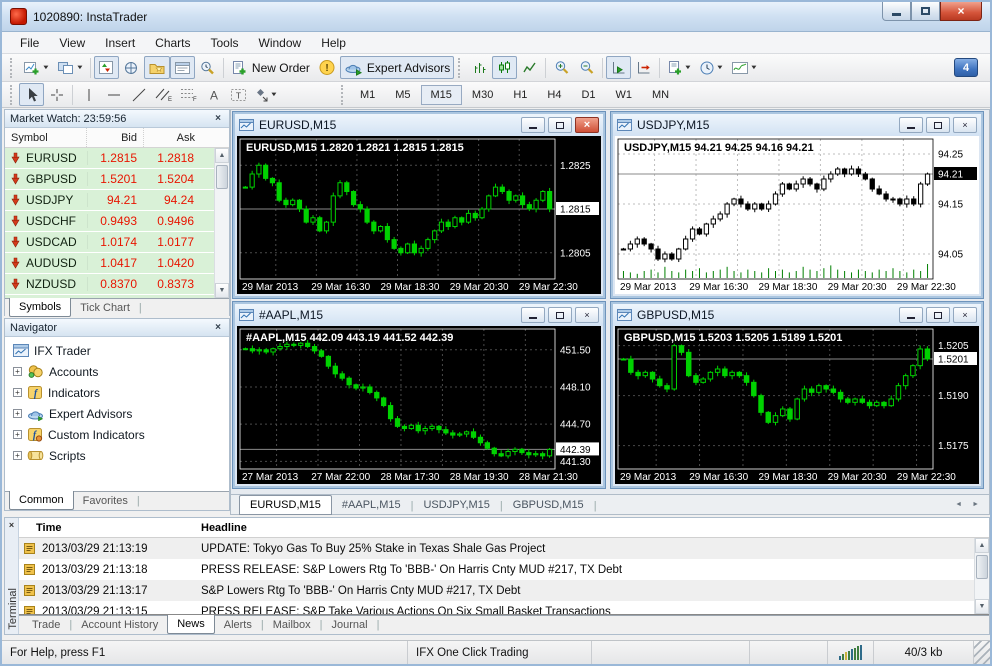 The width and height of the screenshot is (992, 666). What do you see at coordinates (238, 94) in the screenshot?
I see `text-label-tool: T` at bounding box center [238, 94].